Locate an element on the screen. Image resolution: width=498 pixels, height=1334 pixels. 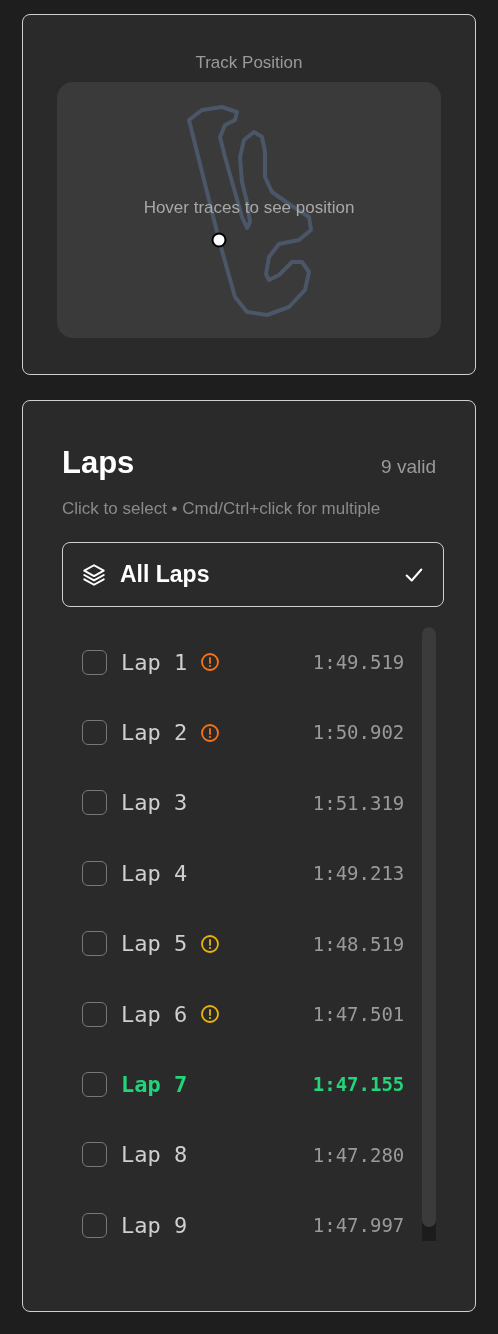
lap-label: Lap 4 is located at coordinates (154, 873).